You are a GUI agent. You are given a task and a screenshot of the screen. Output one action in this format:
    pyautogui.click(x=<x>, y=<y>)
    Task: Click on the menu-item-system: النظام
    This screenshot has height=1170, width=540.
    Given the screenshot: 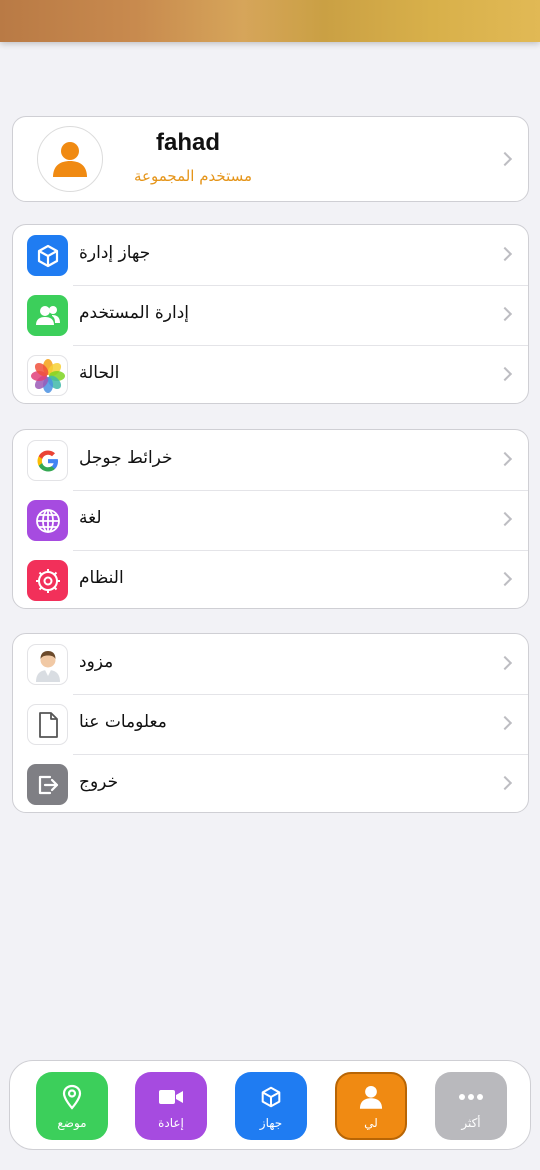 What is the action you would take?
    pyautogui.click(x=270, y=579)
    